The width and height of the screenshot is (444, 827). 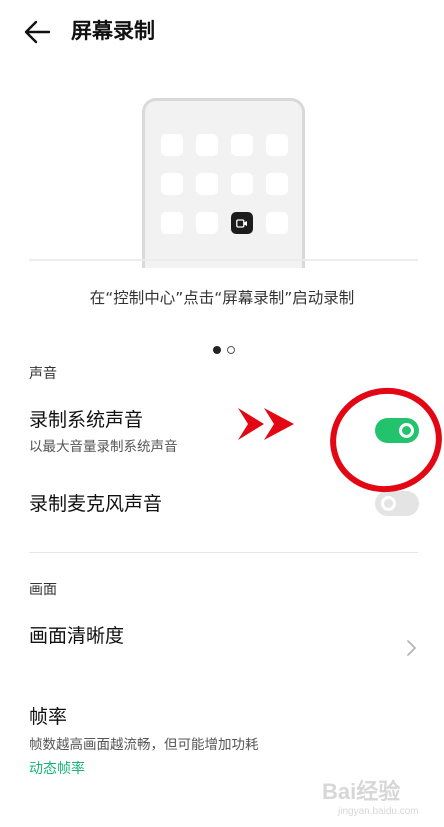 I want to click on app-grid, so click(x=224, y=184).